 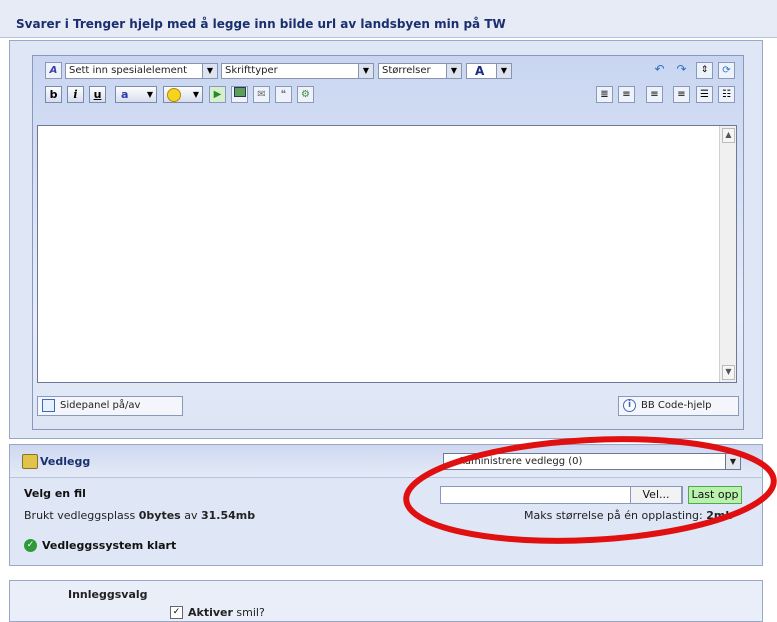 I want to click on insert-image-icon, so click(x=239, y=94).